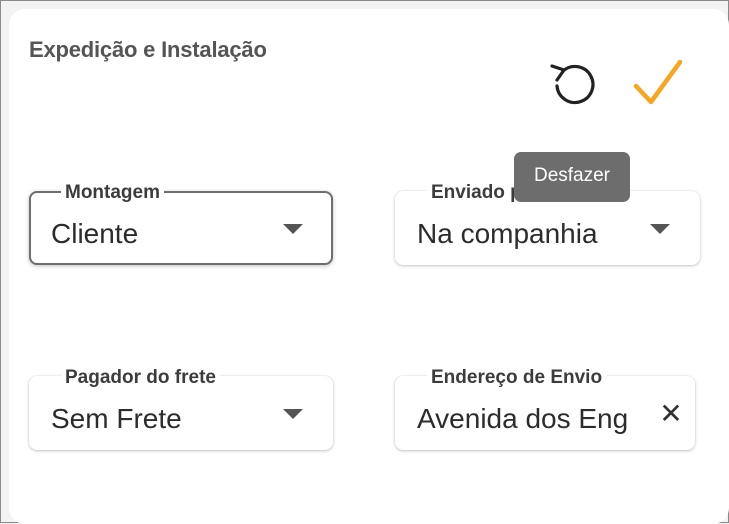 The width and height of the screenshot is (729, 524). I want to click on endereco-envio-label: Endereço de Envio, so click(517, 378).